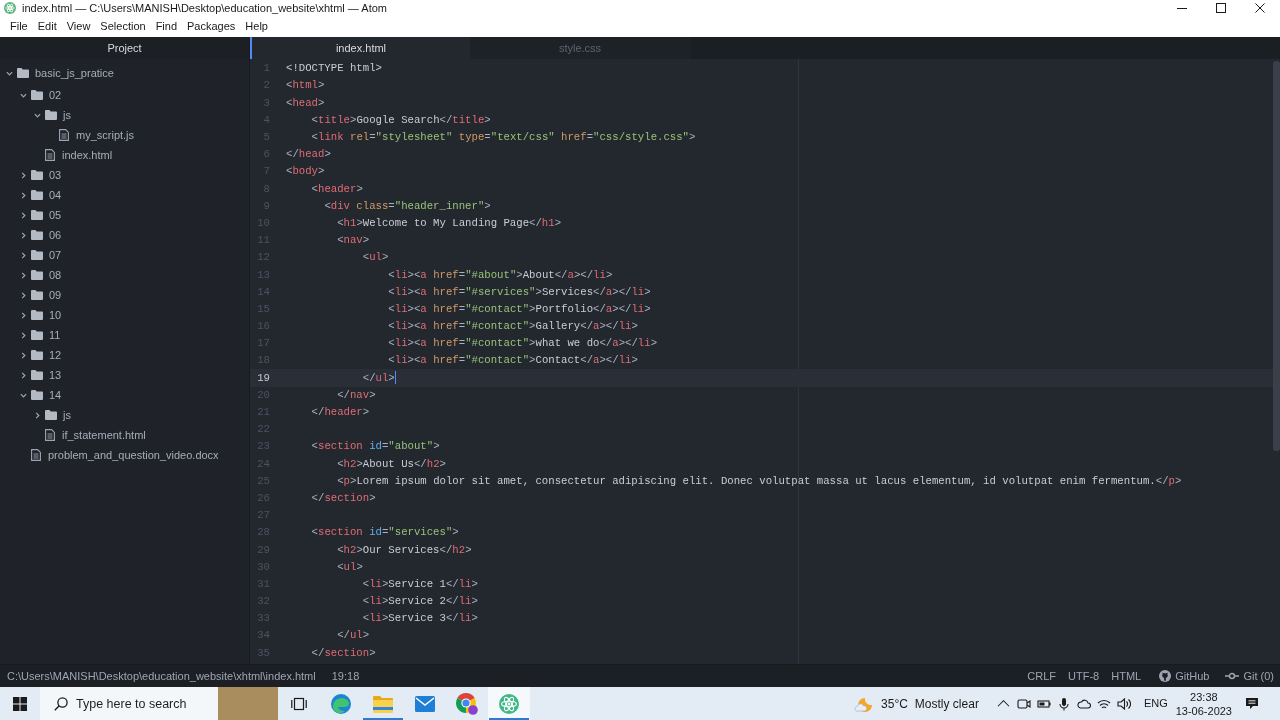 This screenshot has width=1280, height=720. I want to click on cursor-position: 19:18, so click(345, 676).